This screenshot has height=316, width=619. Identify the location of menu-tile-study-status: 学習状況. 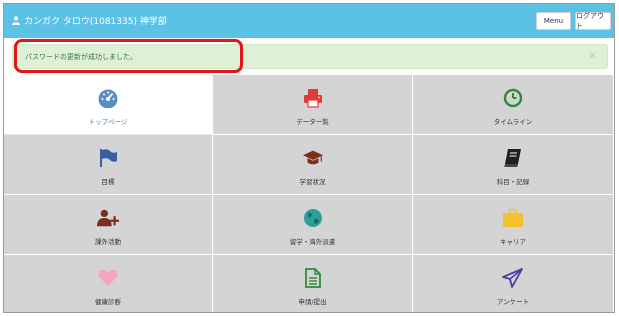
(313, 165).